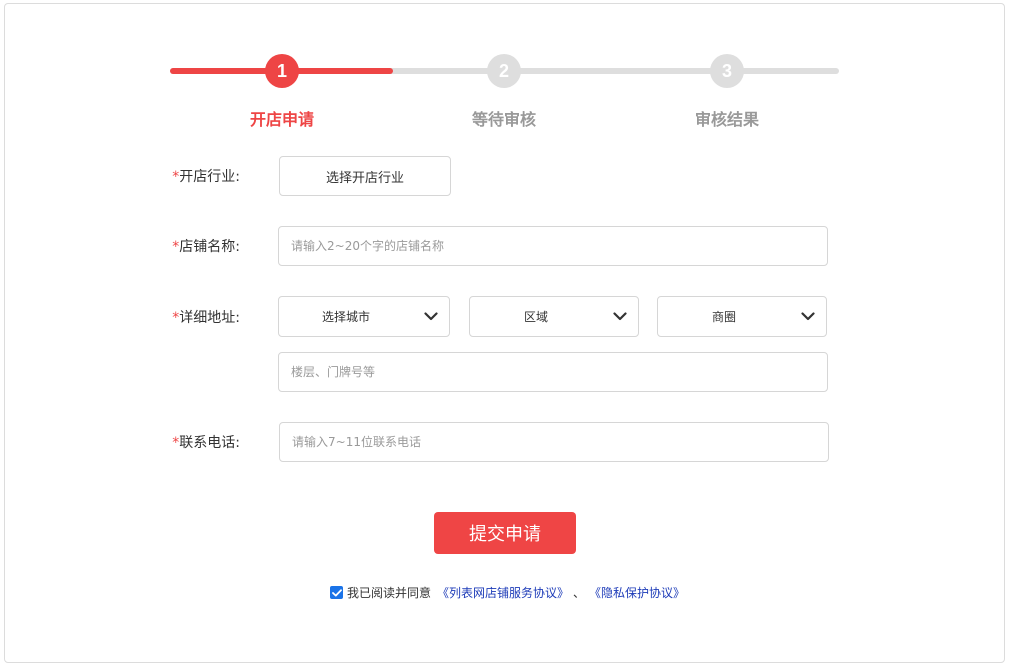  I want to click on city-dropdown-value: 选择城市, so click(345, 317).